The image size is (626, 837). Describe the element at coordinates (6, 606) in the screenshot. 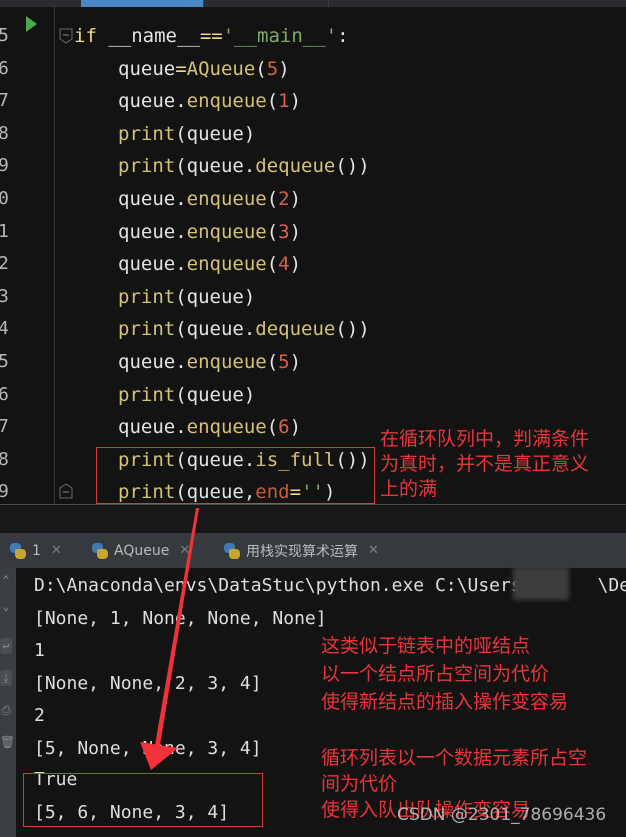

I see `scroll-down-icon: ⌄` at that location.